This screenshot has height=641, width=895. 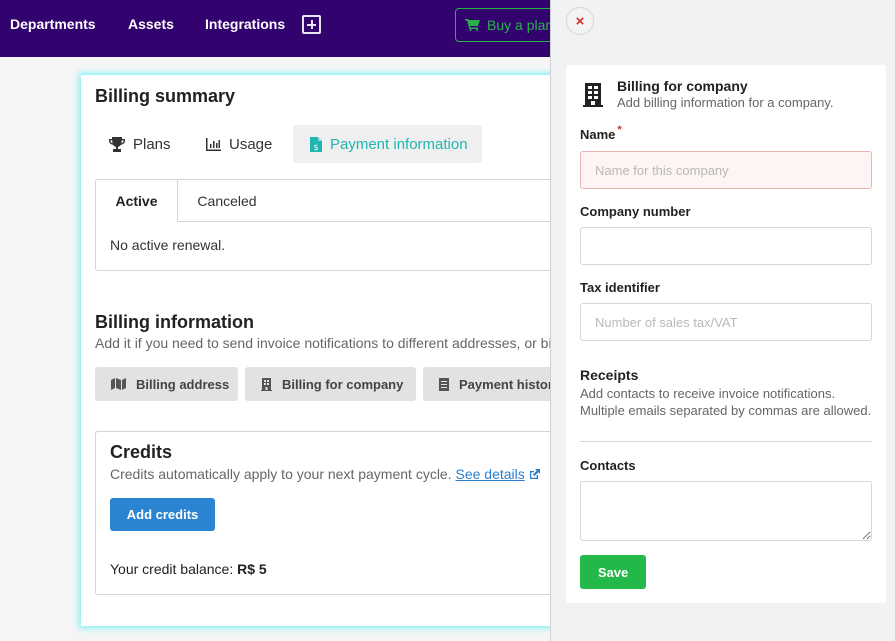 I want to click on page-title: Billing summary, so click(x=165, y=96).